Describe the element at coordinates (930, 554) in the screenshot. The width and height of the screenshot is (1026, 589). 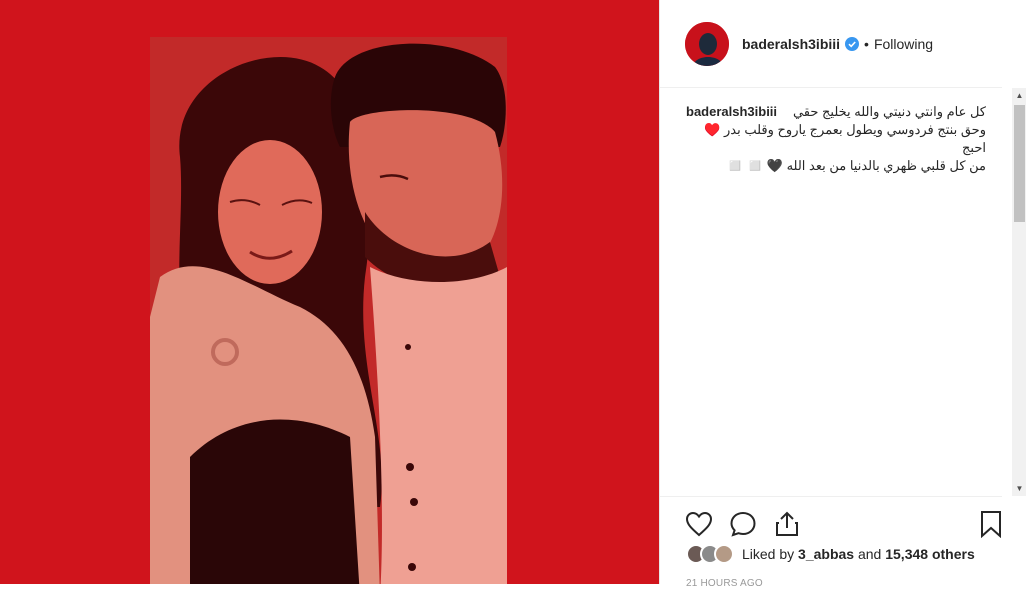
I see `liked-by-count: 15,348 others` at that location.